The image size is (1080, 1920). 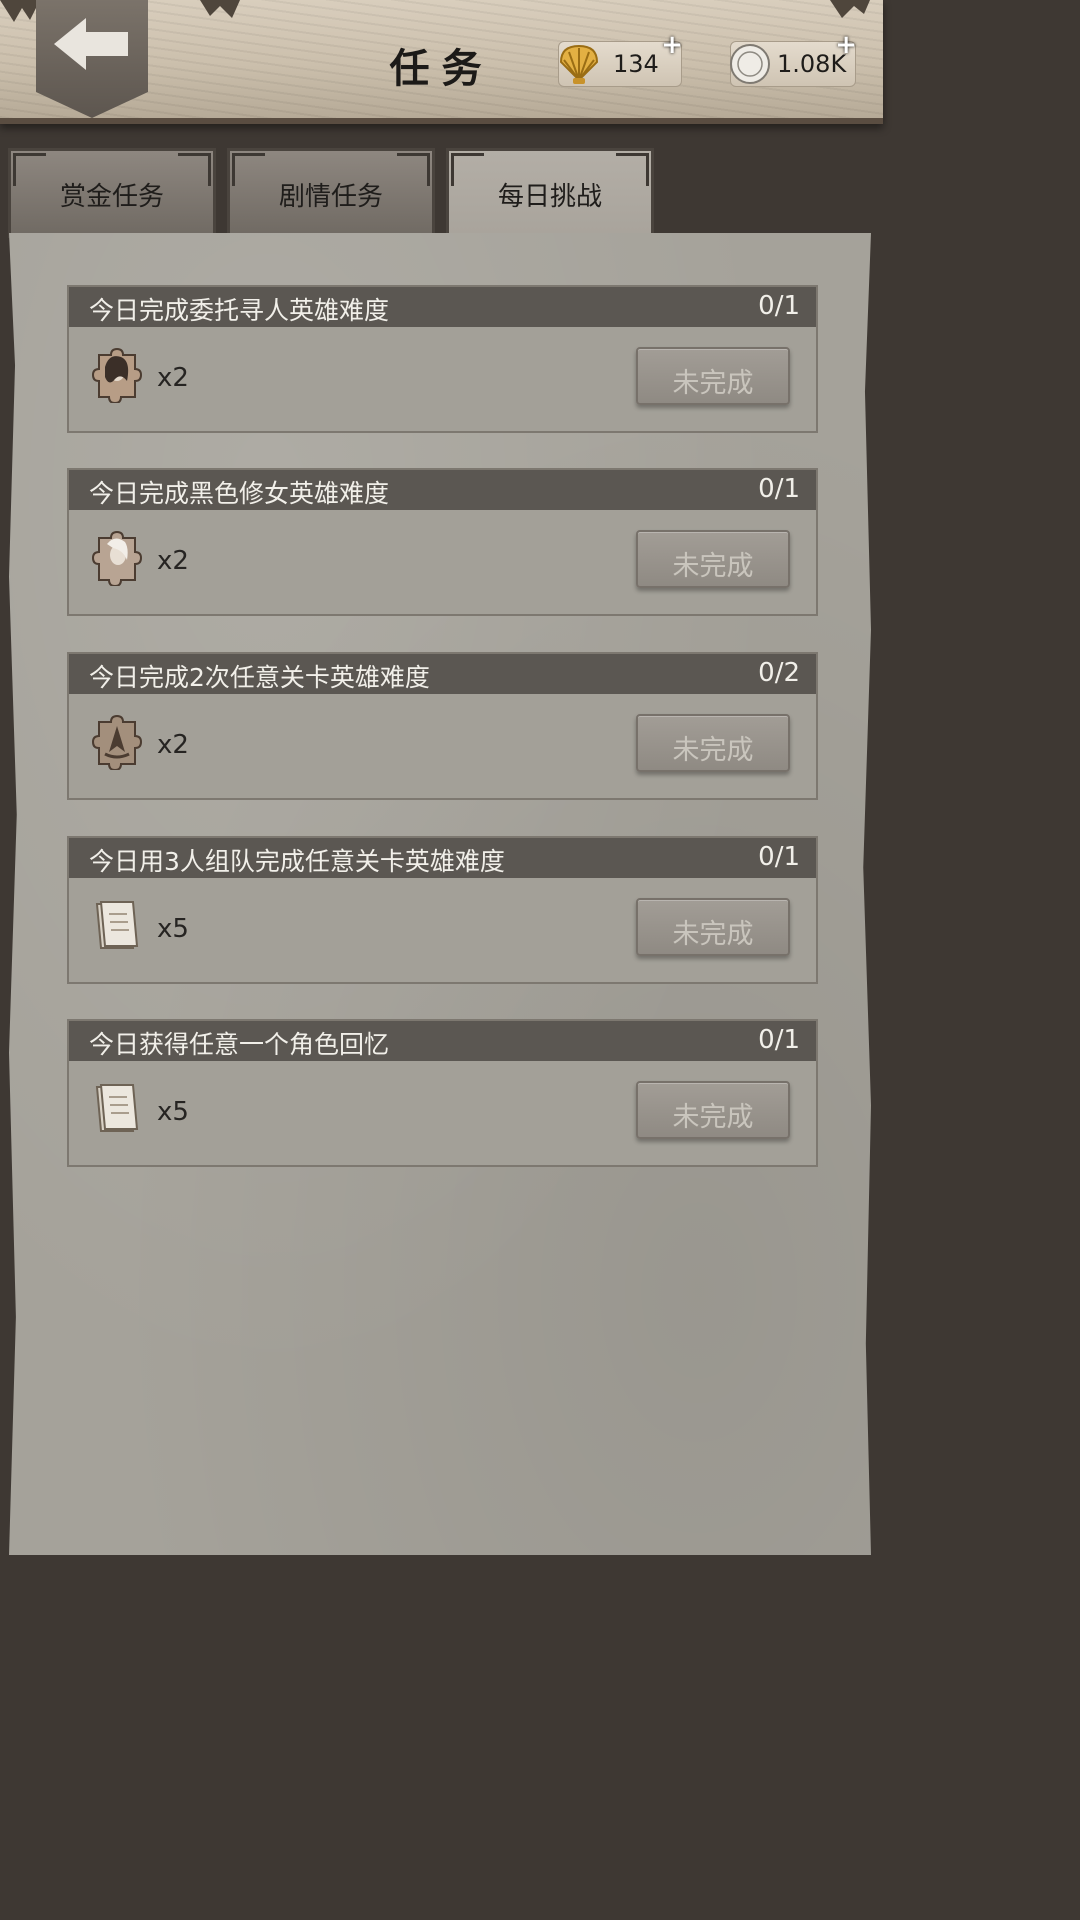 What do you see at coordinates (442, 726) in the screenshot?
I see `quest-card: 今日完成2次任意关卡英雄难度 0/2 x2 未完成` at bounding box center [442, 726].